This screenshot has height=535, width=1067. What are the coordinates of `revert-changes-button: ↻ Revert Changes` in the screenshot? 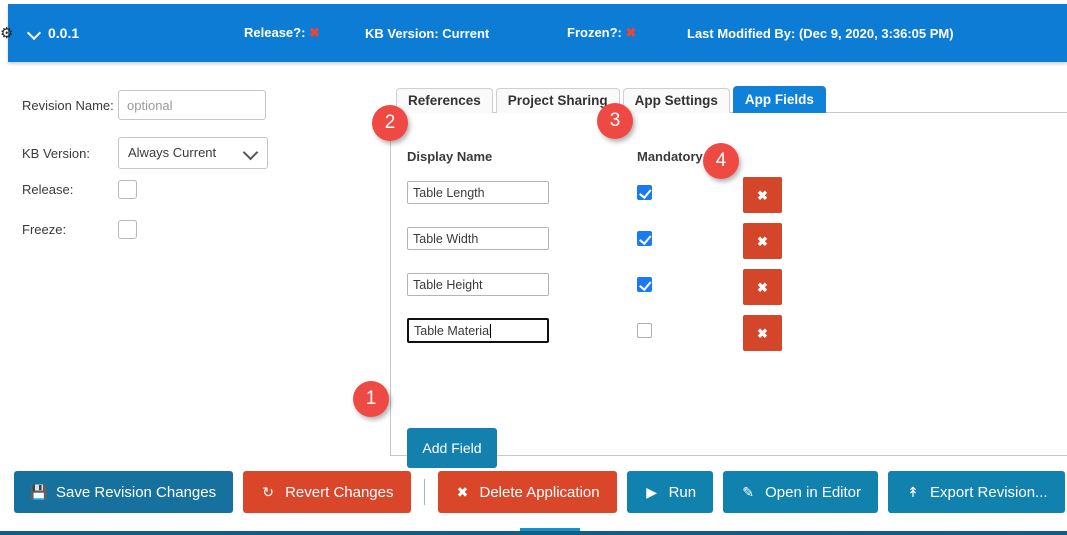 It's located at (327, 492).